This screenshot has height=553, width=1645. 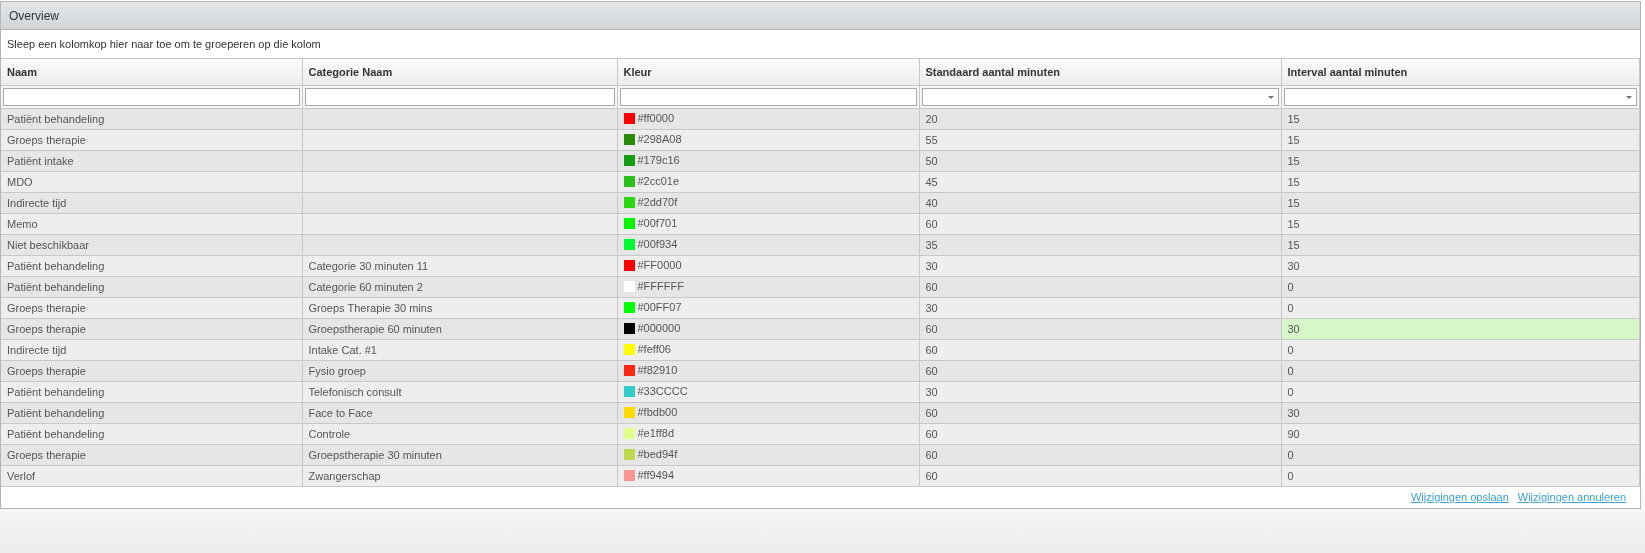 What do you see at coordinates (655, 433) in the screenshot?
I see `color-code: #e1ff8d` at bounding box center [655, 433].